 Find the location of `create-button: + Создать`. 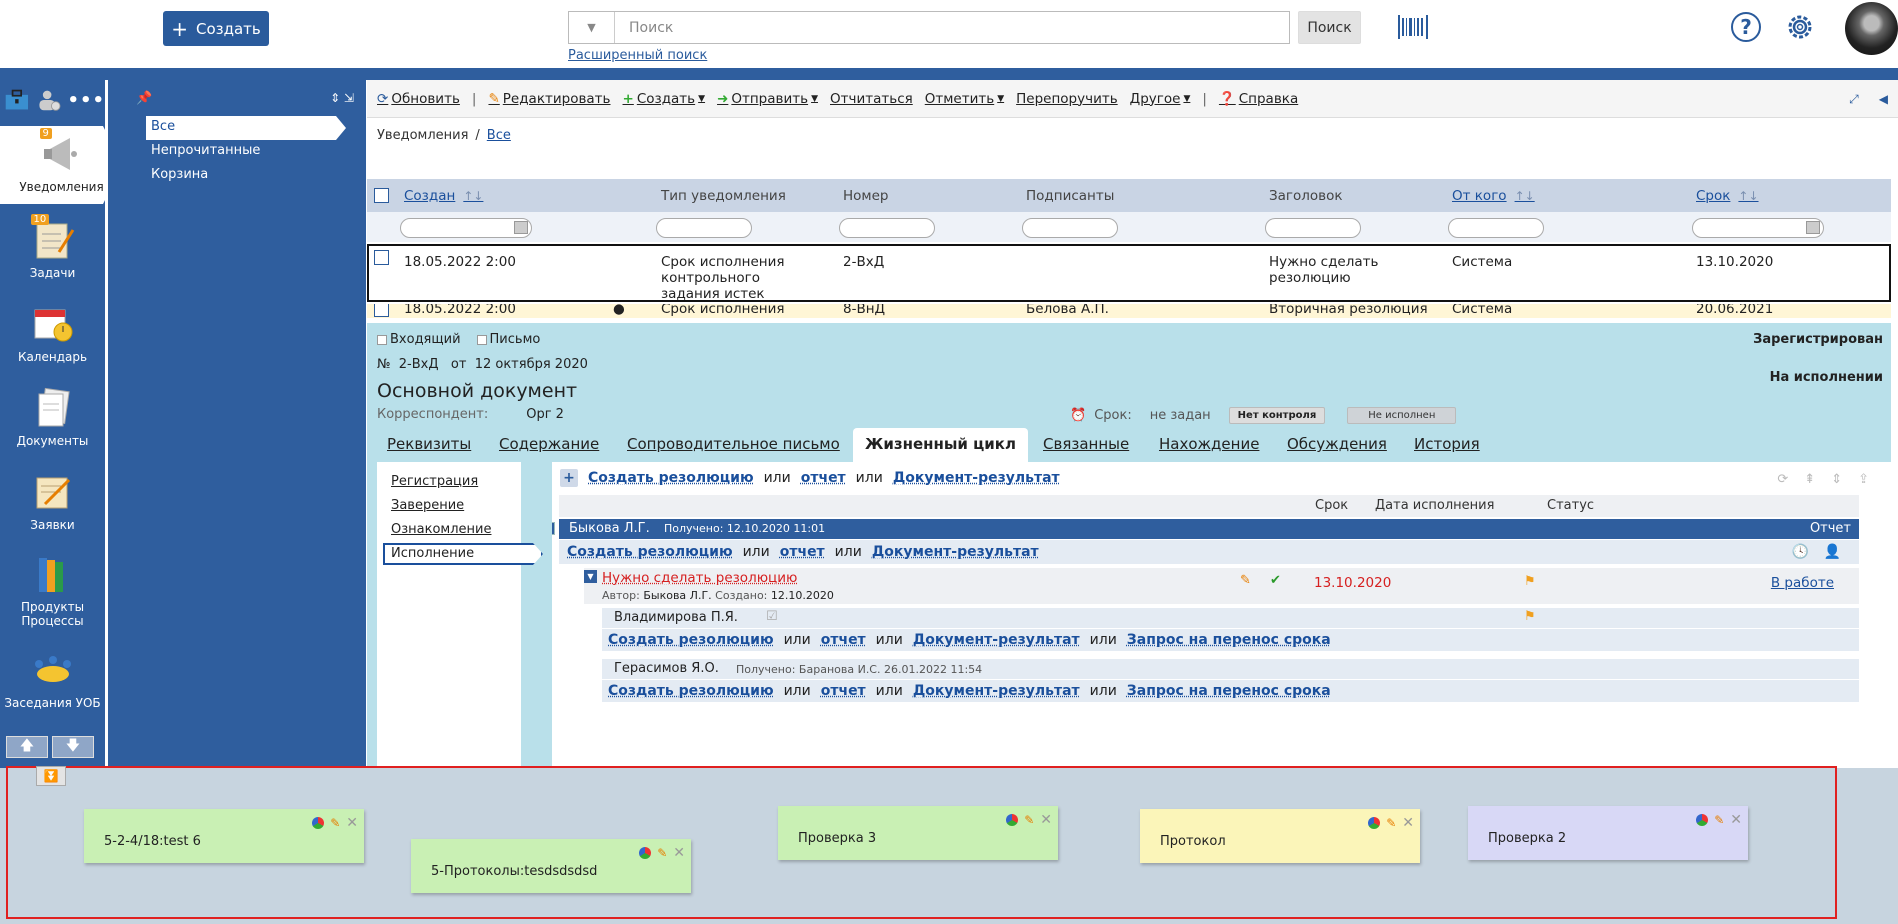

create-button: + Создать is located at coordinates (216, 28).